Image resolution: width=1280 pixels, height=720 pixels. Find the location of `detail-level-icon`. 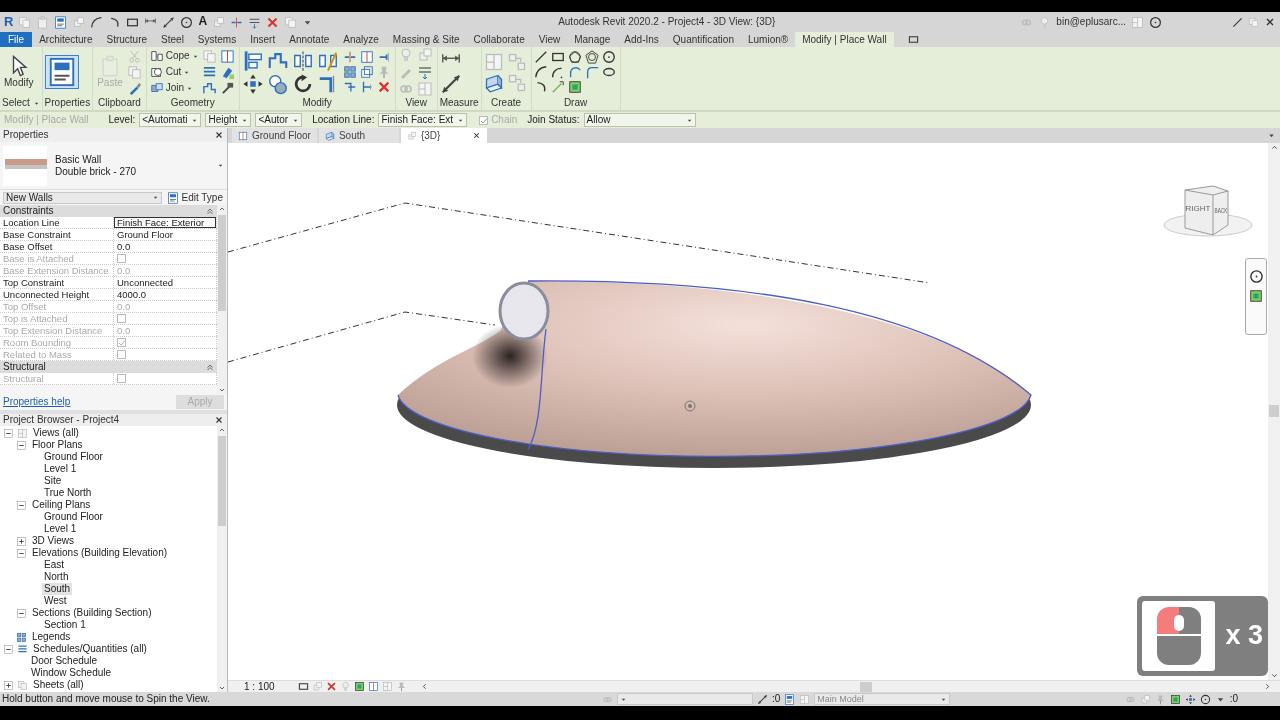

detail-level-icon is located at coordinates (303, 686).